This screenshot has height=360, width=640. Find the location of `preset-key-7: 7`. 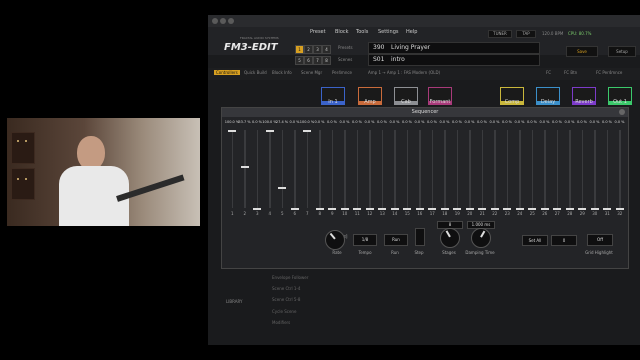

preset-key-7: 7 is located at coordinates (317, 60).